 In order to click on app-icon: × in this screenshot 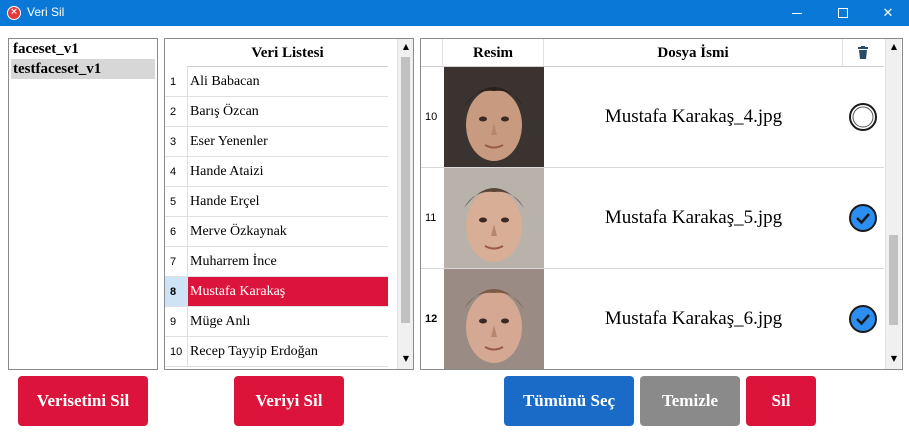, I will do `click(14, 13)`.